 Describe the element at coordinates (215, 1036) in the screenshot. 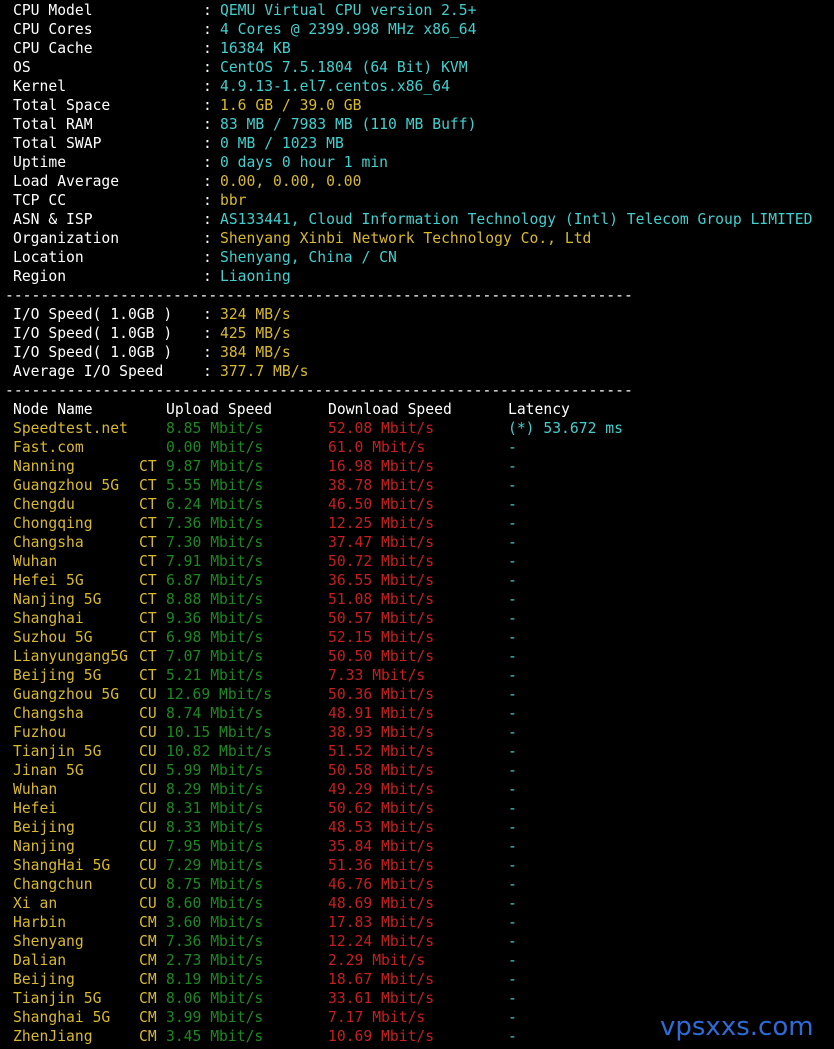

I see `upload-speed: 3.45 Mbit/s` at that location.